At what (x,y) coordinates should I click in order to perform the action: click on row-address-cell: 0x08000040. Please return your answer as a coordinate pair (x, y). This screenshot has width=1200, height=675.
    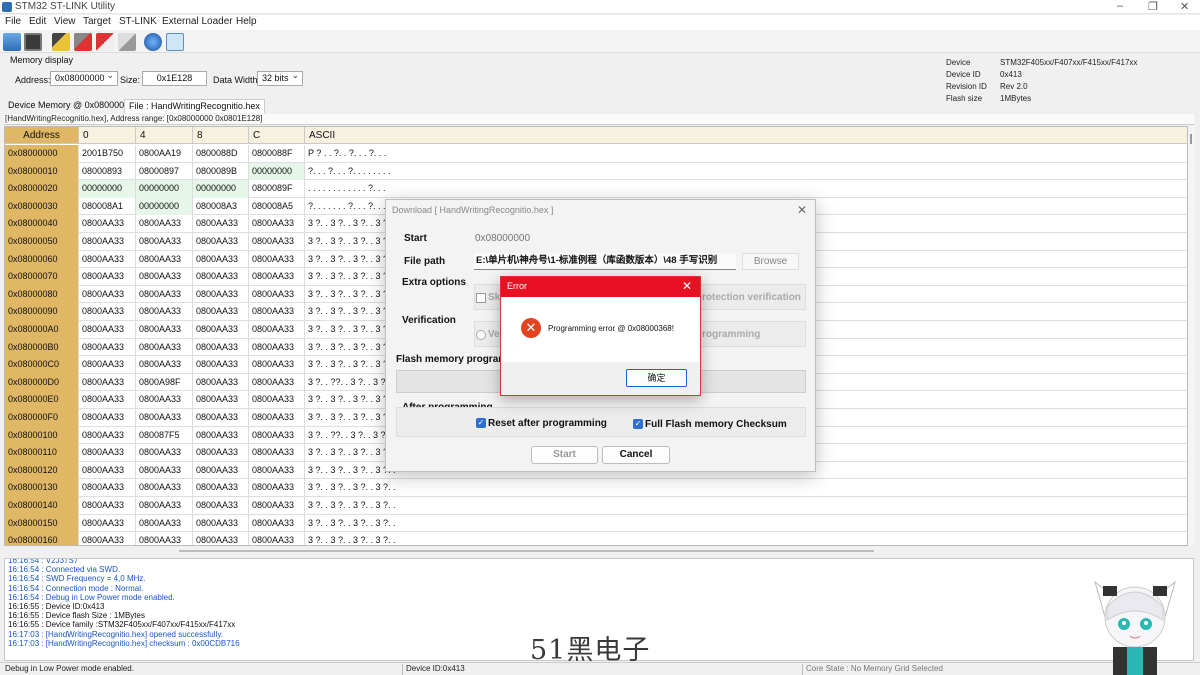
    Looking at the image, I should click on (42, 224).